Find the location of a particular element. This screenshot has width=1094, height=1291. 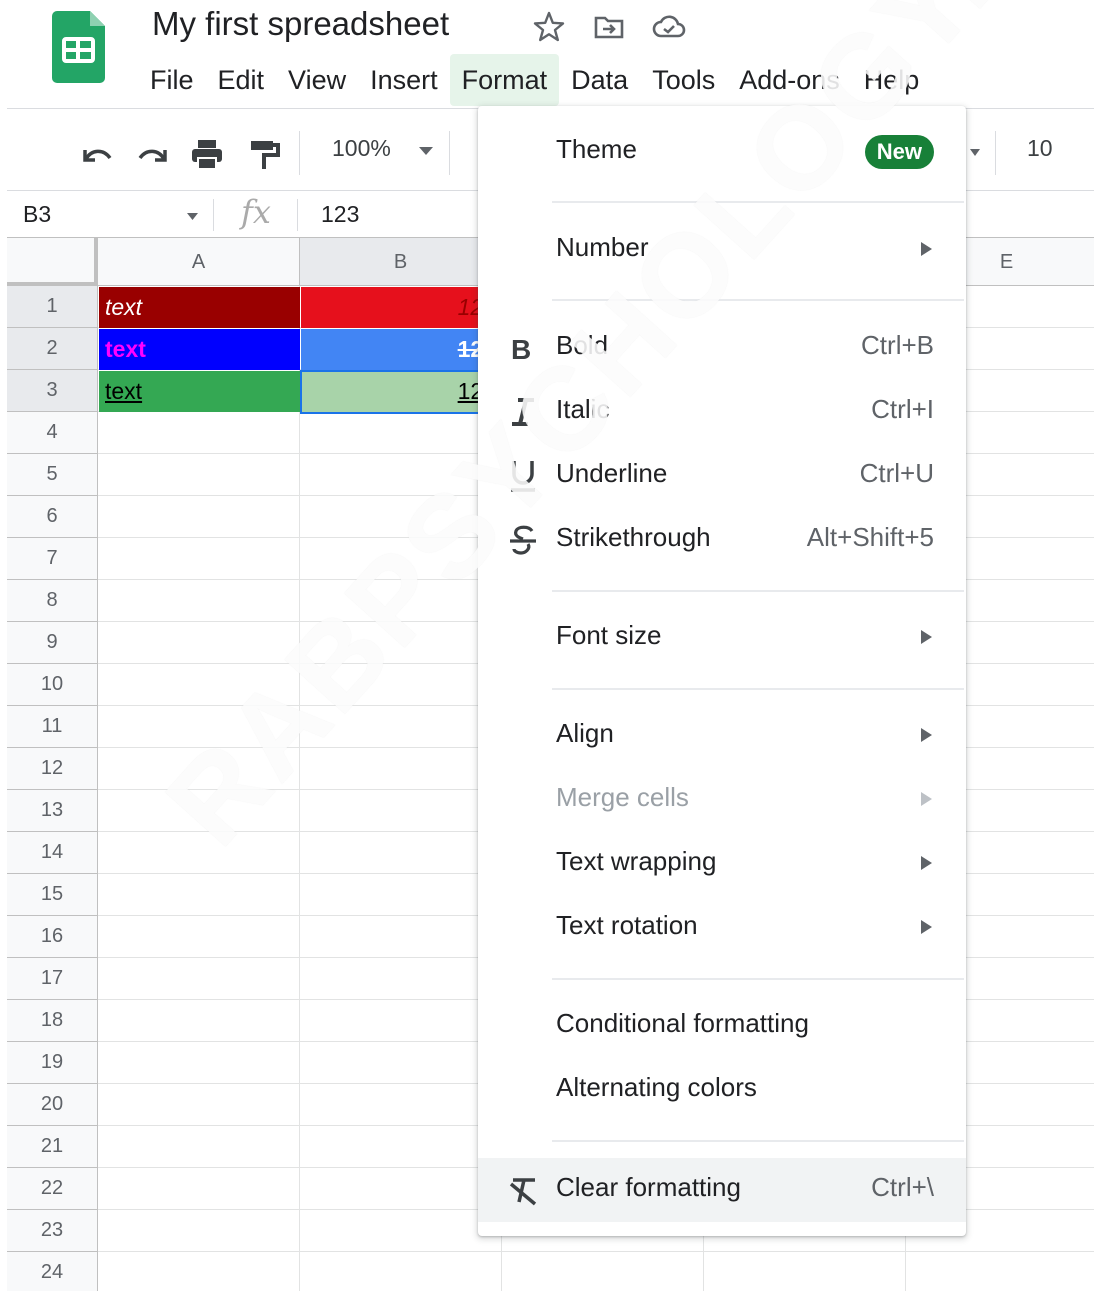

menu-file: File is located at coordinates (172, 80).